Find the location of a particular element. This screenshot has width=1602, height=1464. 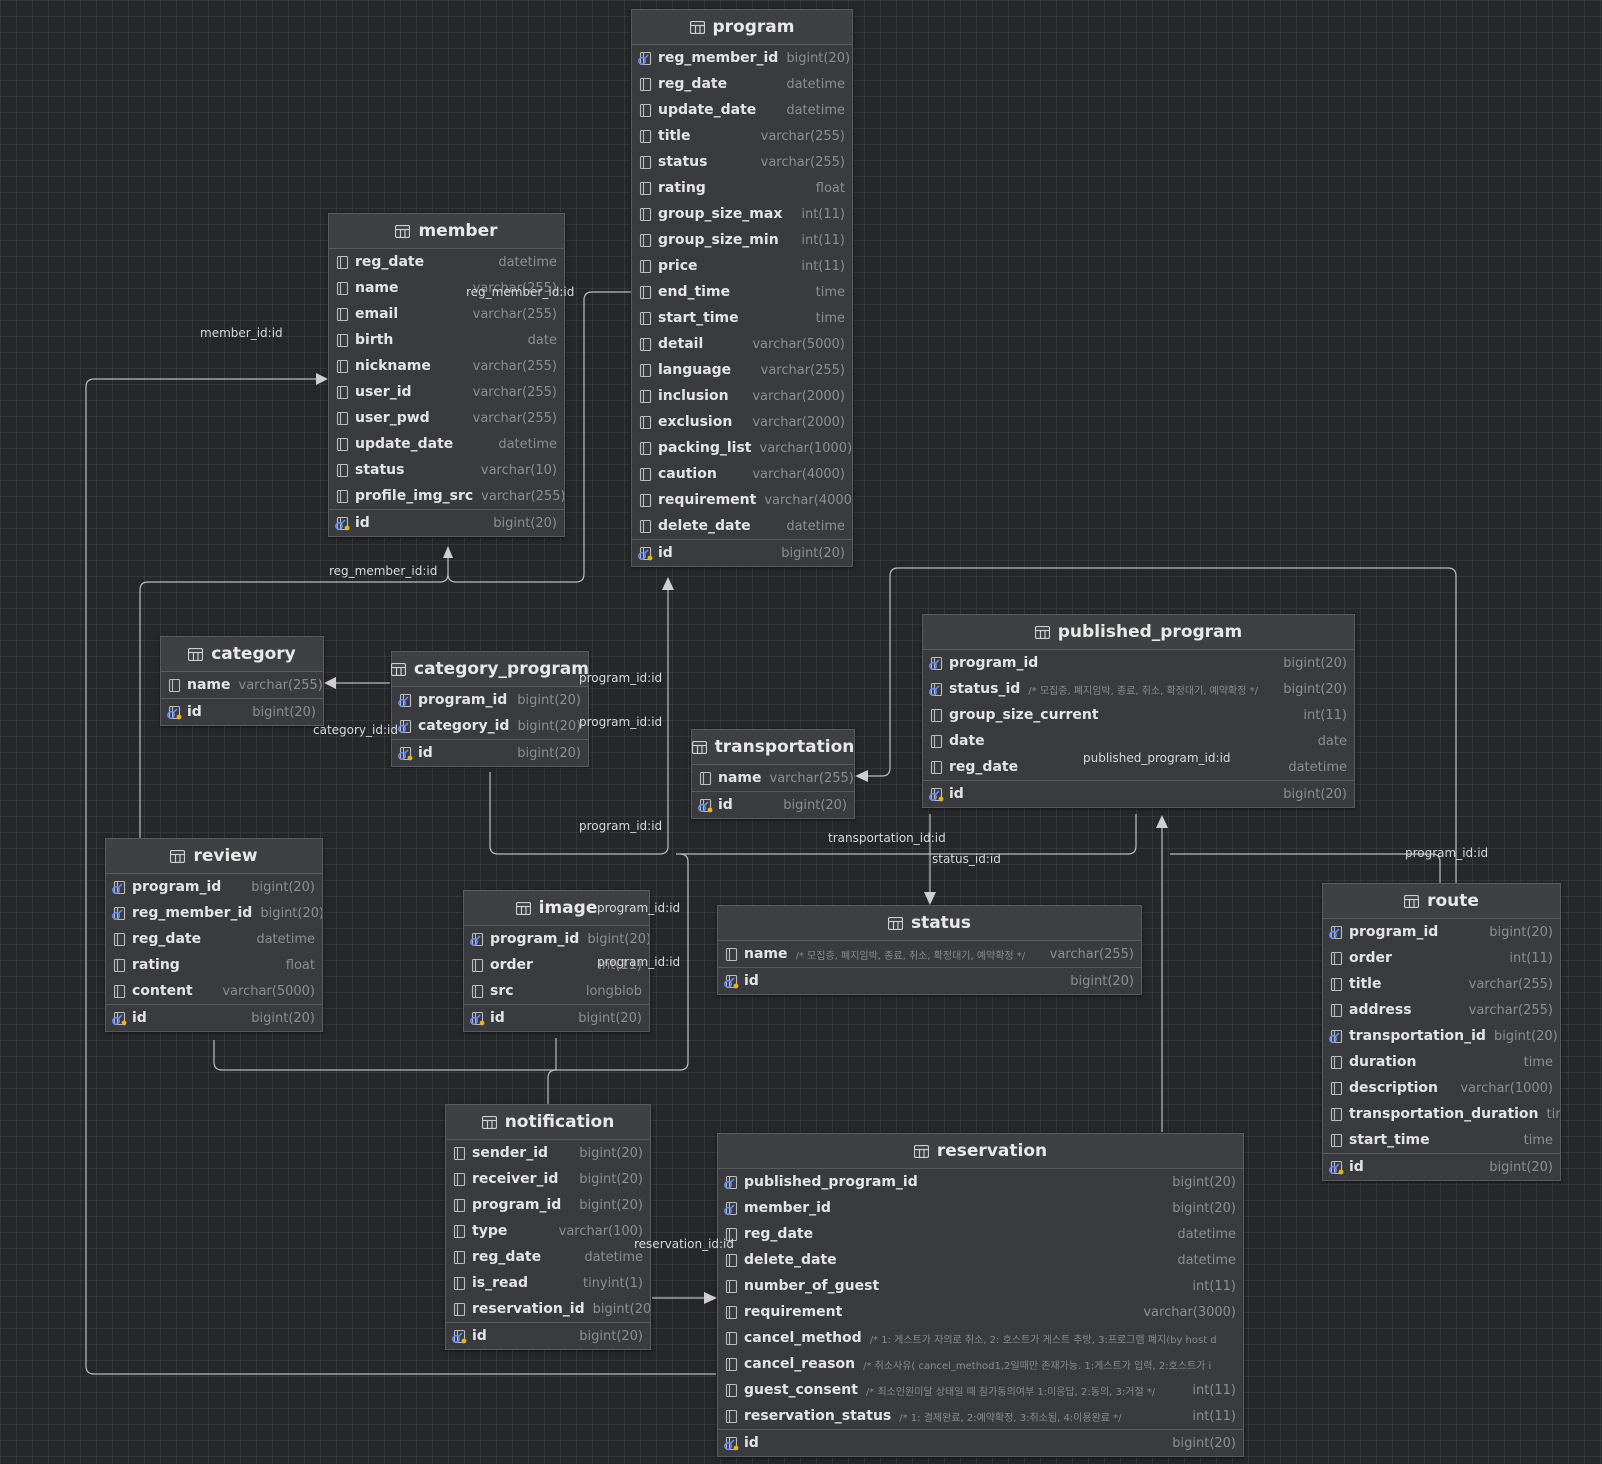

column-row: src longblob is located at coordinates (556, 991).